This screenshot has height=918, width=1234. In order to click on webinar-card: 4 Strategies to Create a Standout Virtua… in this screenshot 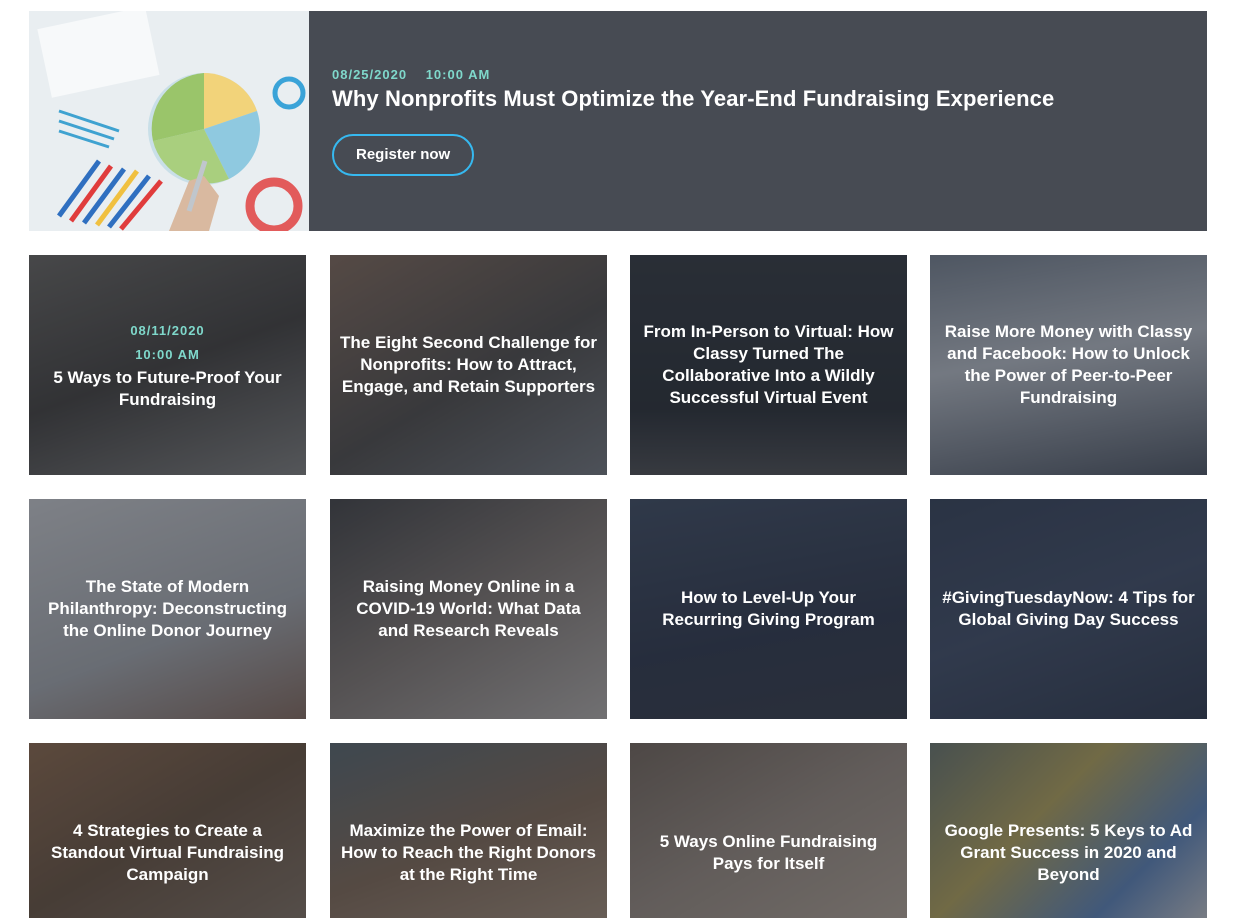, I will do `click(167, 830)`.